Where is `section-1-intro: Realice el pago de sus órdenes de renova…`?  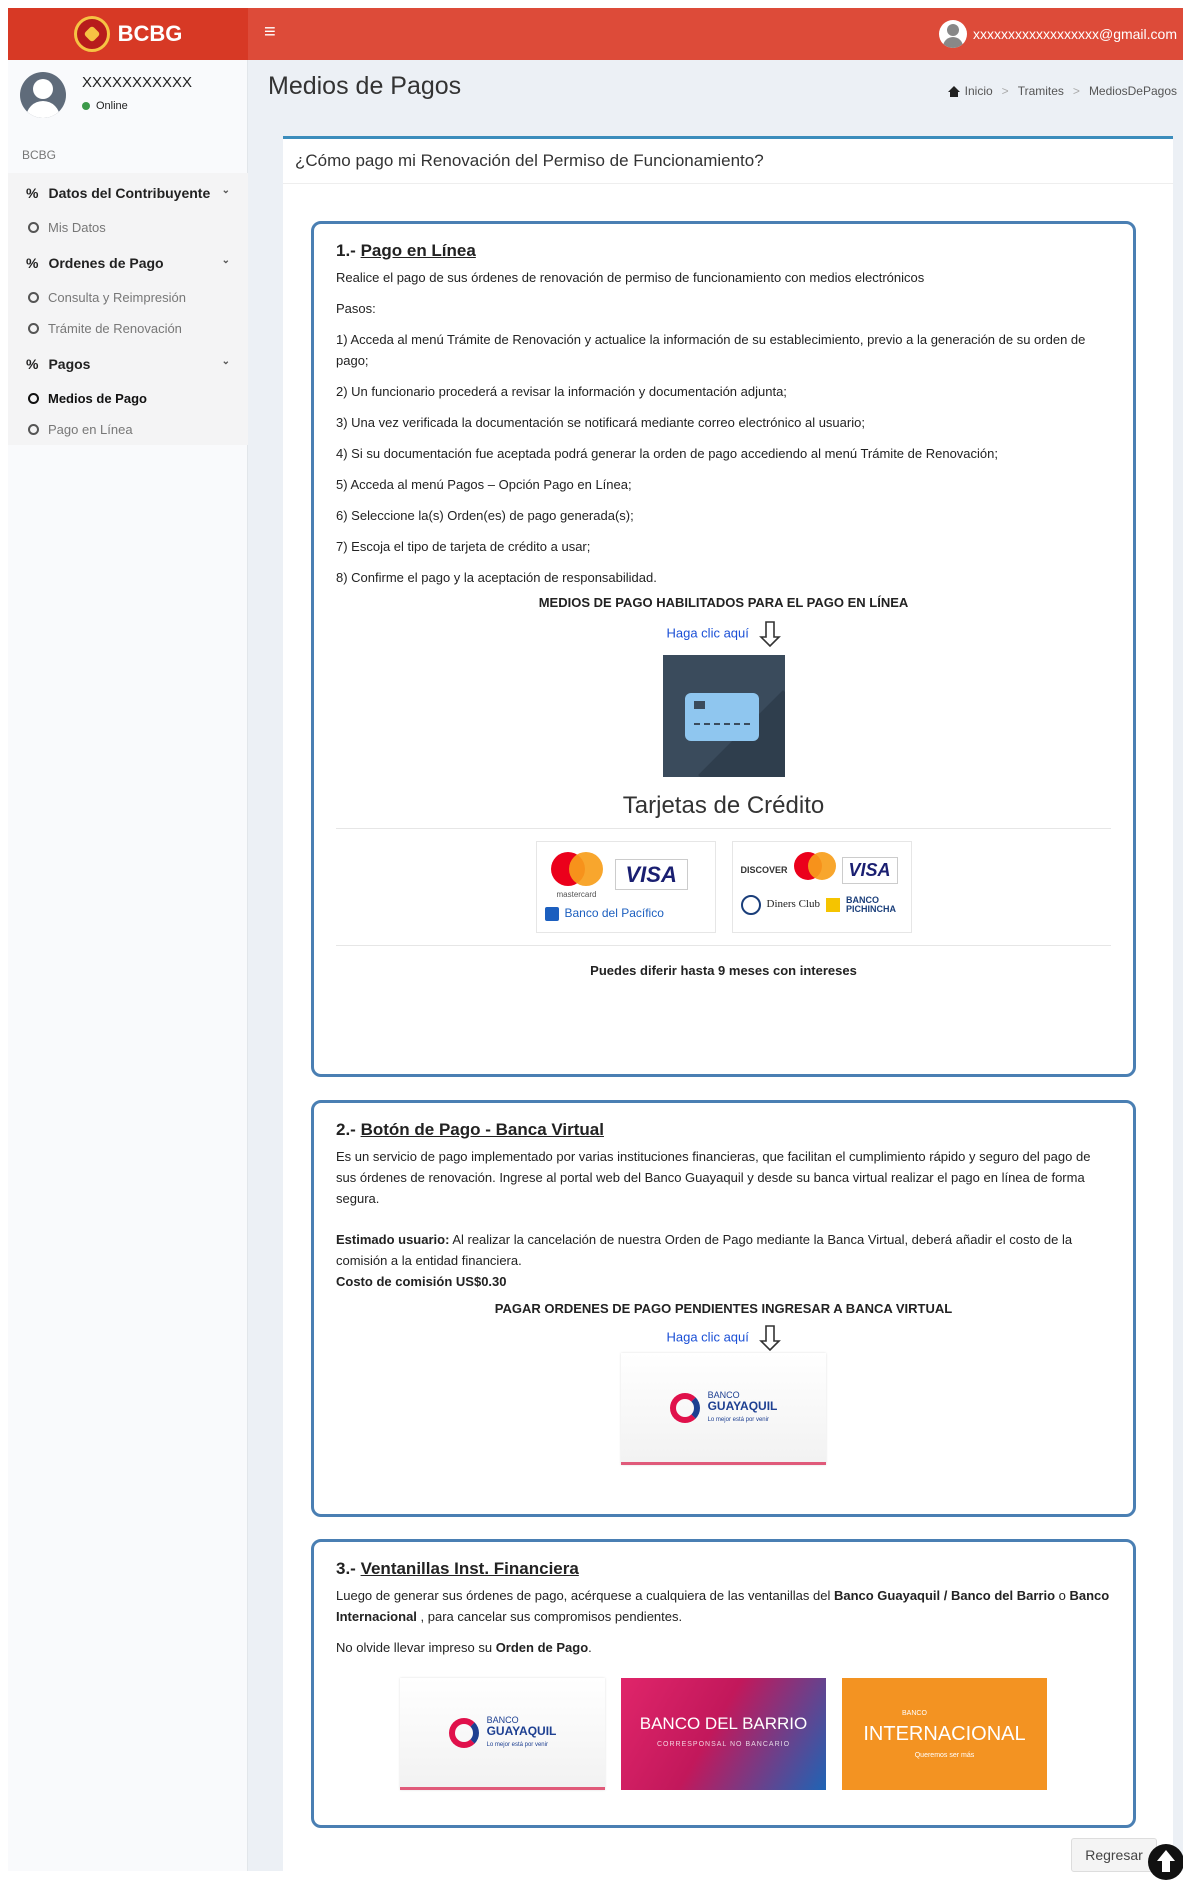
section-1-intro: Realice el pago de sus órdenes de renova… is located at coordinates (630, 277).